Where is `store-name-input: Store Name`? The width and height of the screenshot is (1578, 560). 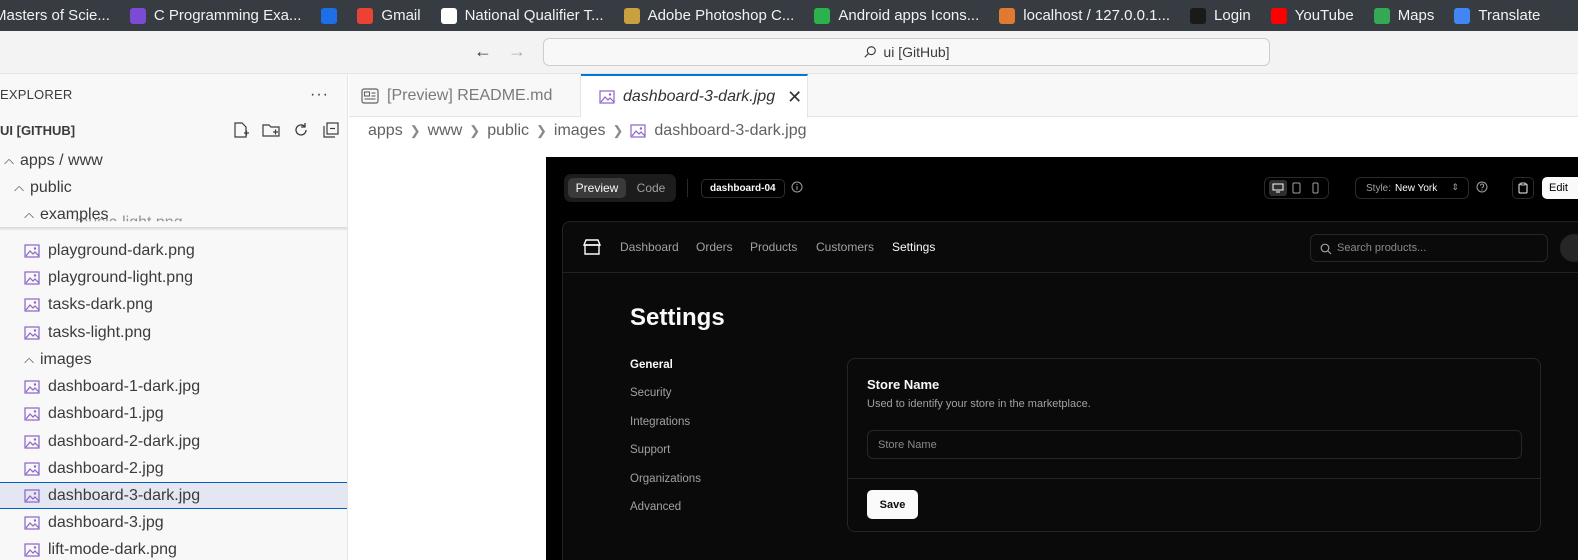 store-name-input: Store Name is located at coordinates (1194, 444).